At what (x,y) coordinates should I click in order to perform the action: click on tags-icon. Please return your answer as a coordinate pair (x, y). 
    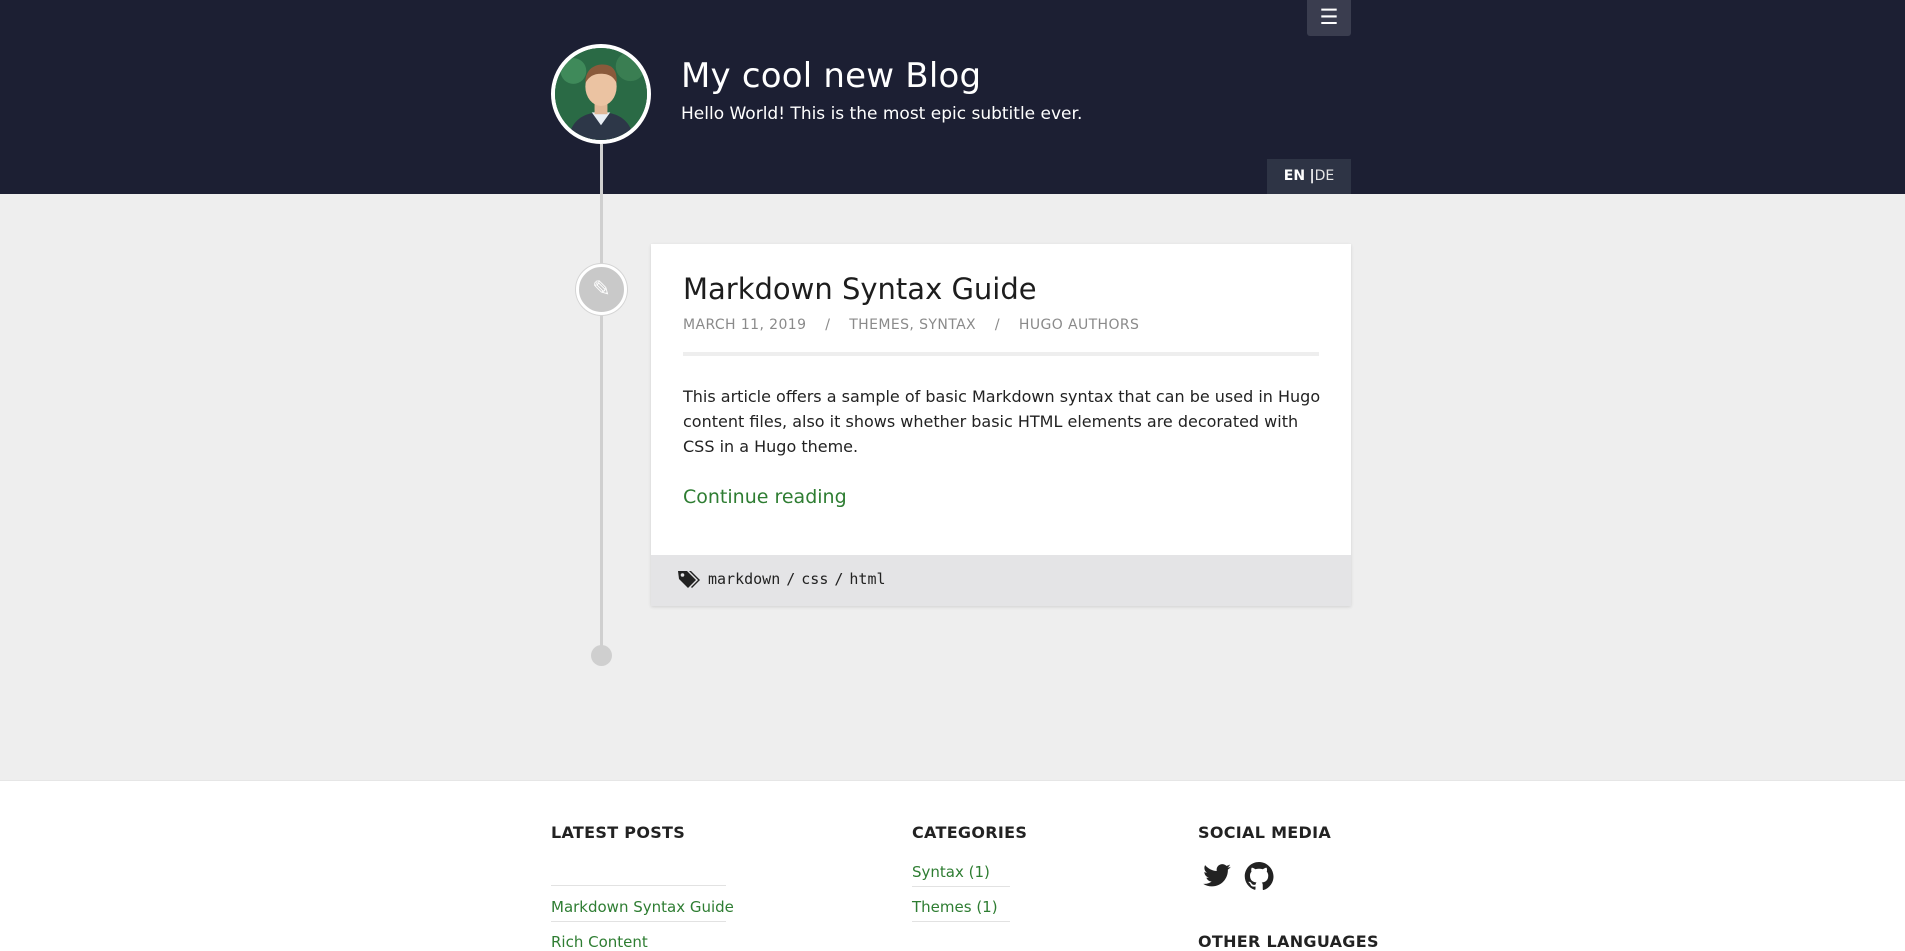
    Looking at the image, I should click on (689, 579).